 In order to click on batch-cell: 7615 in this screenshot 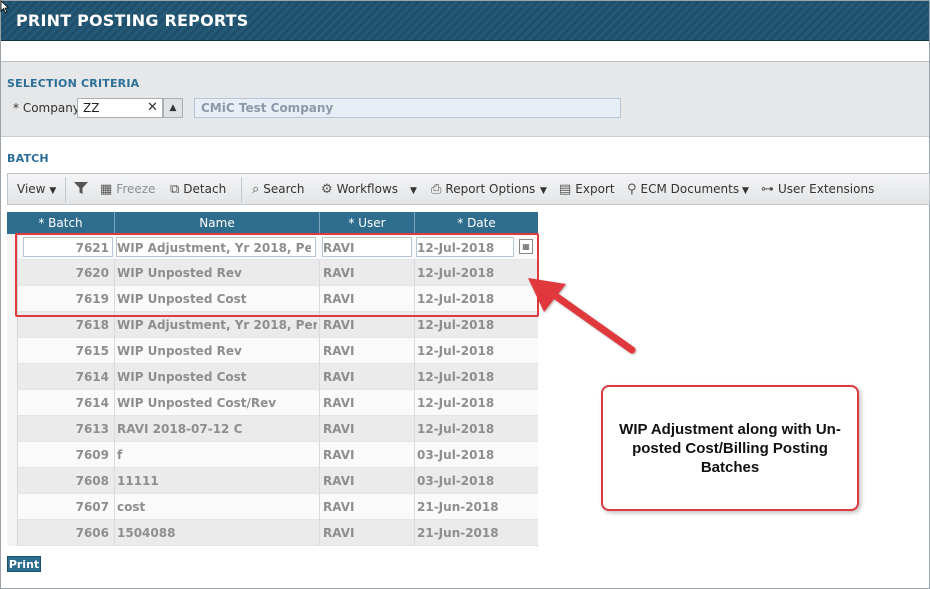, I will do `click(92, 351)`.